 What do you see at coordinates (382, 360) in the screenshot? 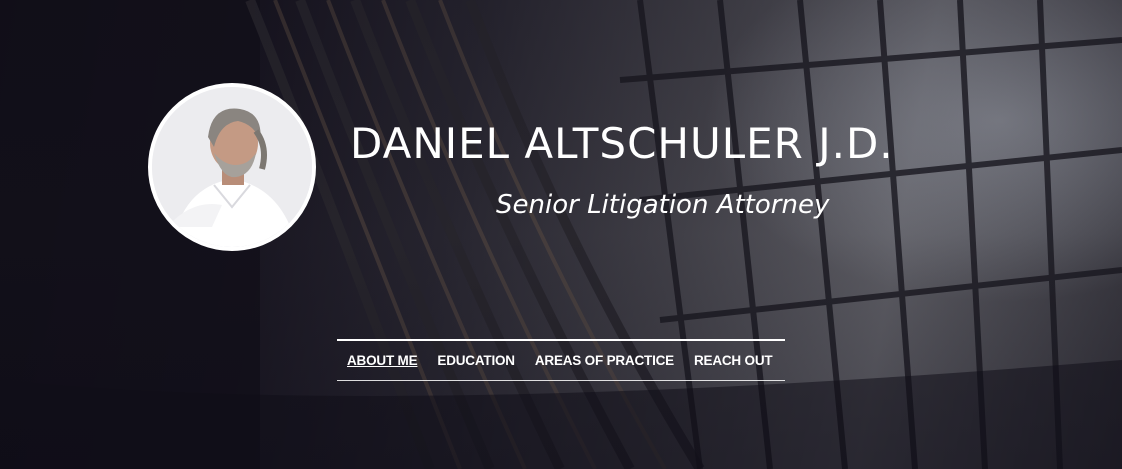
I see `nav-item-about-me: ABOUT ME` at bounding box center [382, 360].